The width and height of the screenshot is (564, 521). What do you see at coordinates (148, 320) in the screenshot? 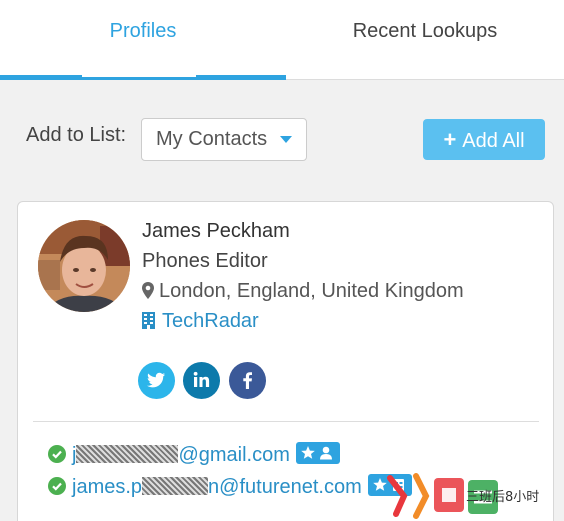
I see `building-icon` at bounding box center [148, 320].